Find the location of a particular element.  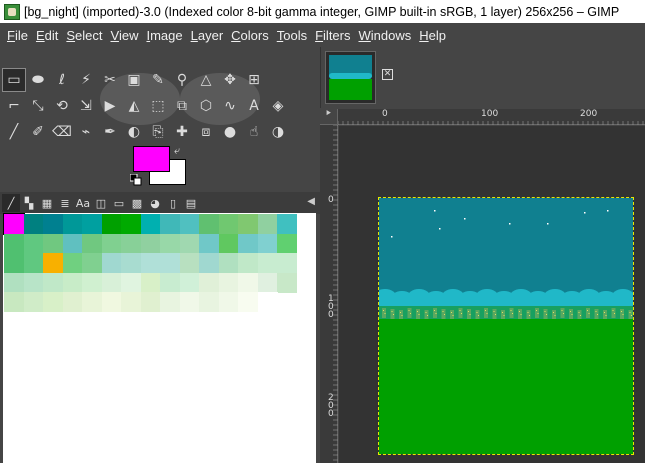

align-tool-icon: ⊞ is located at coordinates (254, 80).